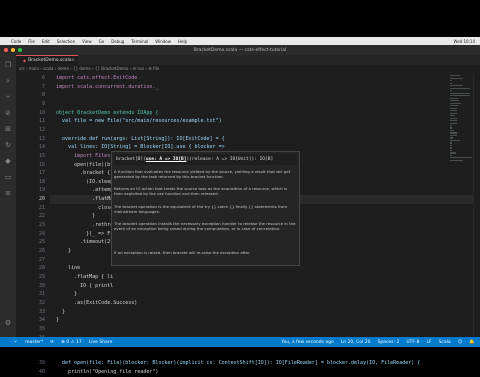 This screenshot has width=480, height=377. I want to click on menu-item-debug: Debug, so click(117, 41).